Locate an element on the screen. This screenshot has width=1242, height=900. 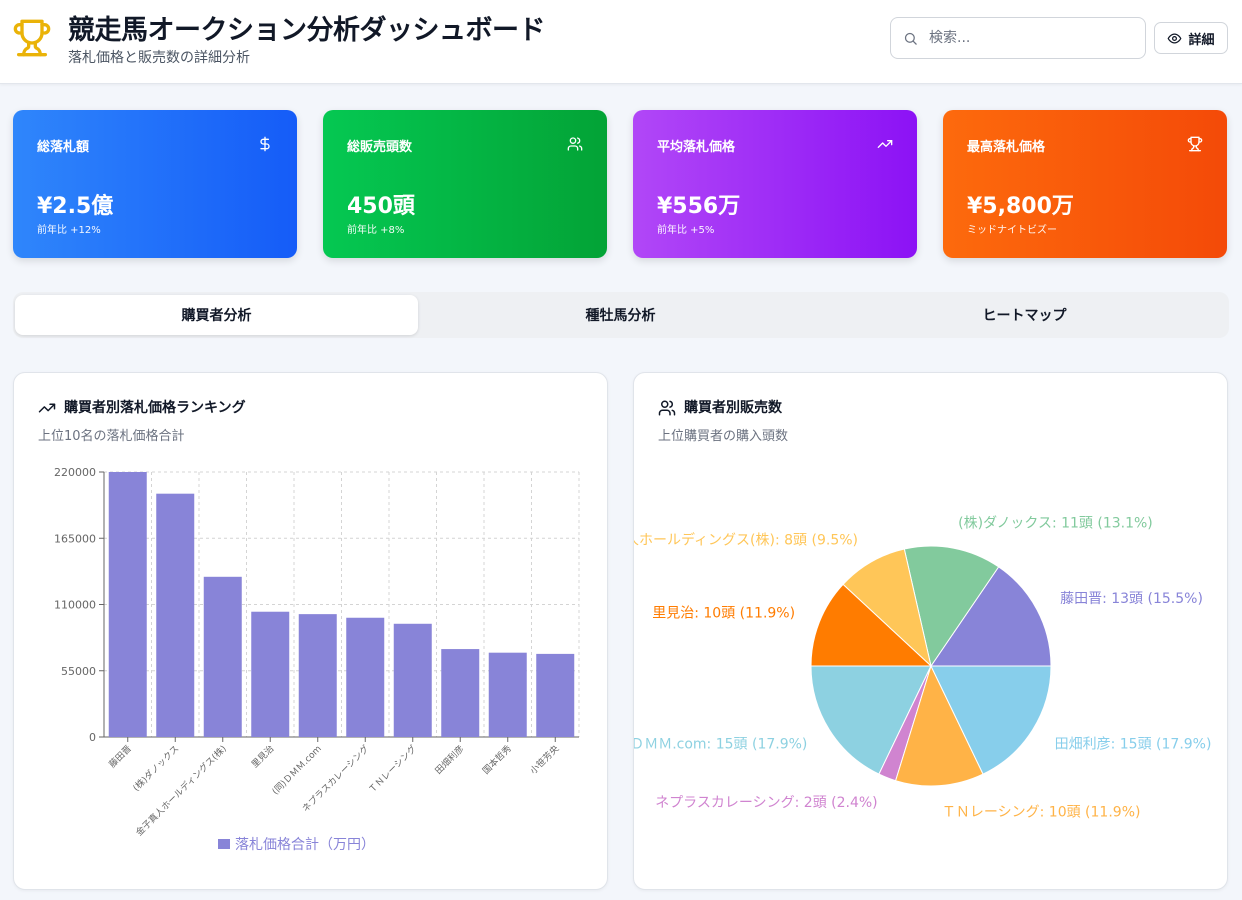
stat-note: 前年比 +8% is located at coordinates (376, 230).